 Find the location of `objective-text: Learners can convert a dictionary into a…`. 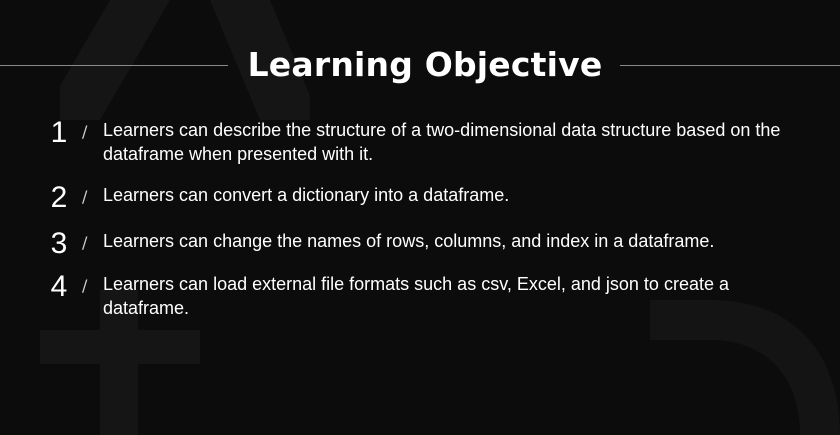

objective-text: Learners can convert a dictionary into a… is located at coordinates (306, 195).